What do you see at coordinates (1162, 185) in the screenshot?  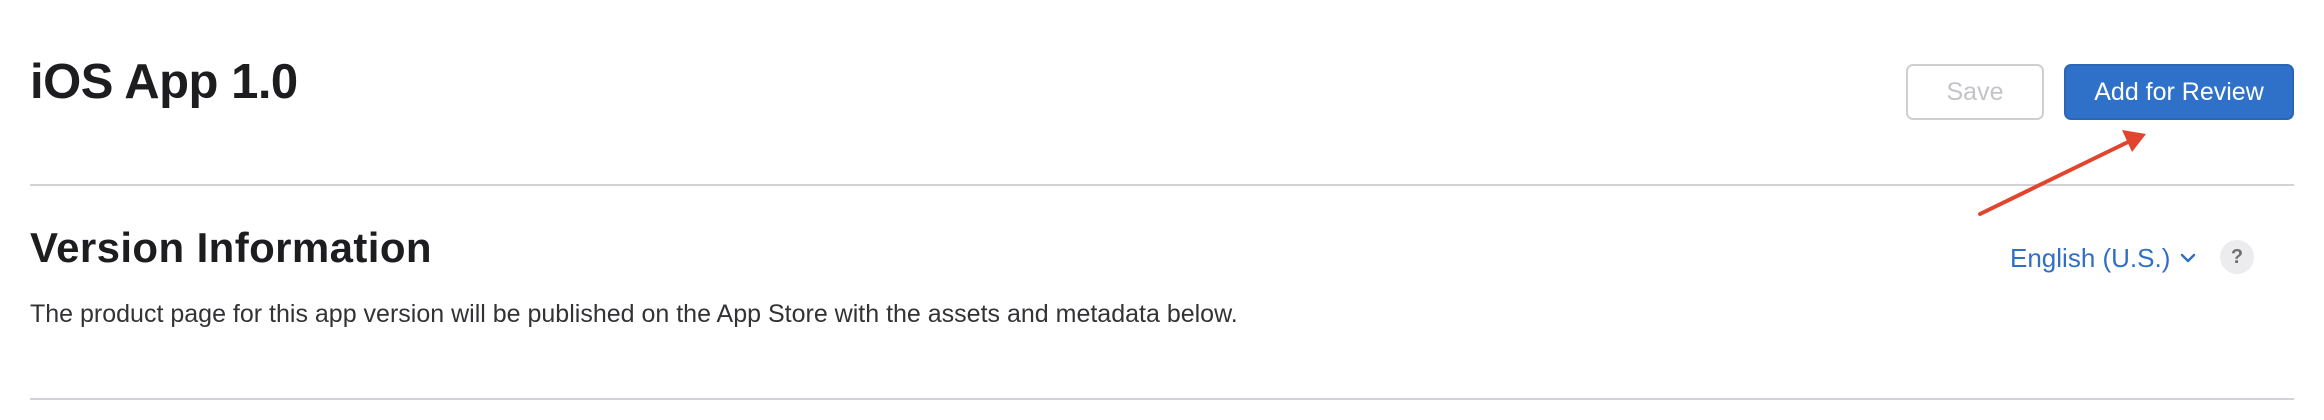 I see `header-divider` at bounding box center [1162, 185].